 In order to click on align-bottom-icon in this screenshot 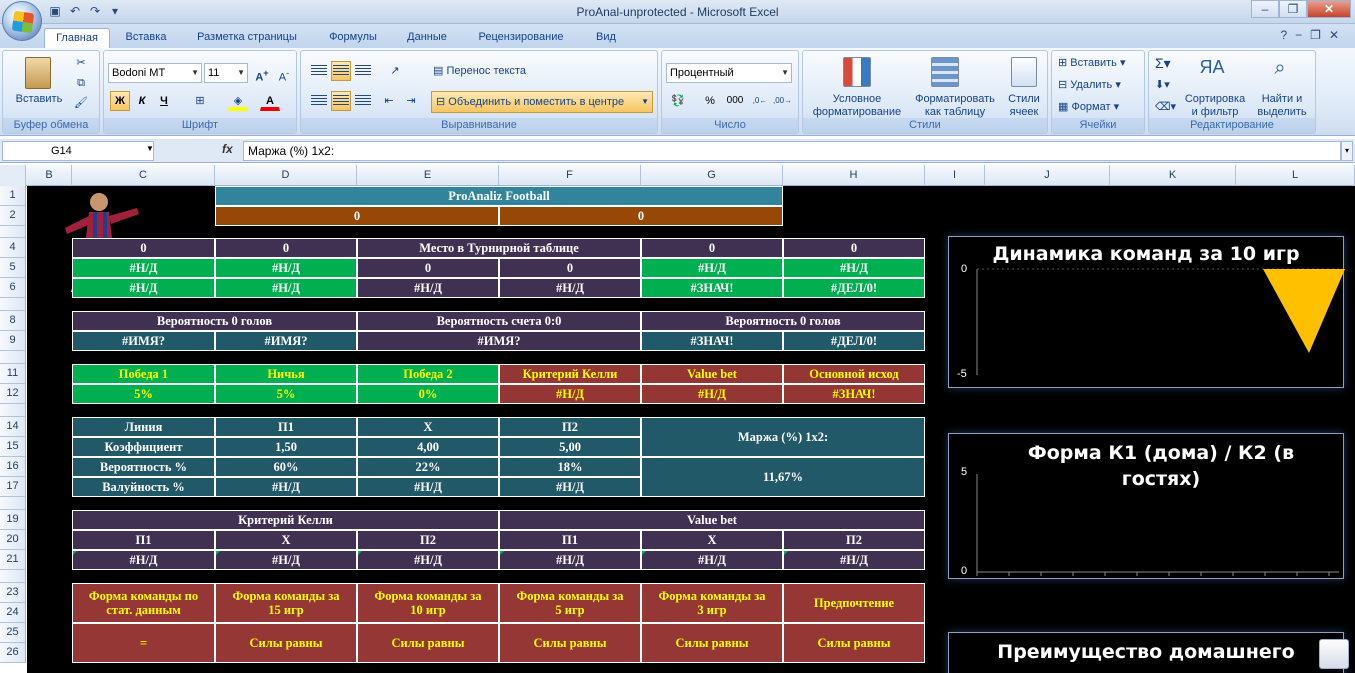, I will do `click(363, 71)`.